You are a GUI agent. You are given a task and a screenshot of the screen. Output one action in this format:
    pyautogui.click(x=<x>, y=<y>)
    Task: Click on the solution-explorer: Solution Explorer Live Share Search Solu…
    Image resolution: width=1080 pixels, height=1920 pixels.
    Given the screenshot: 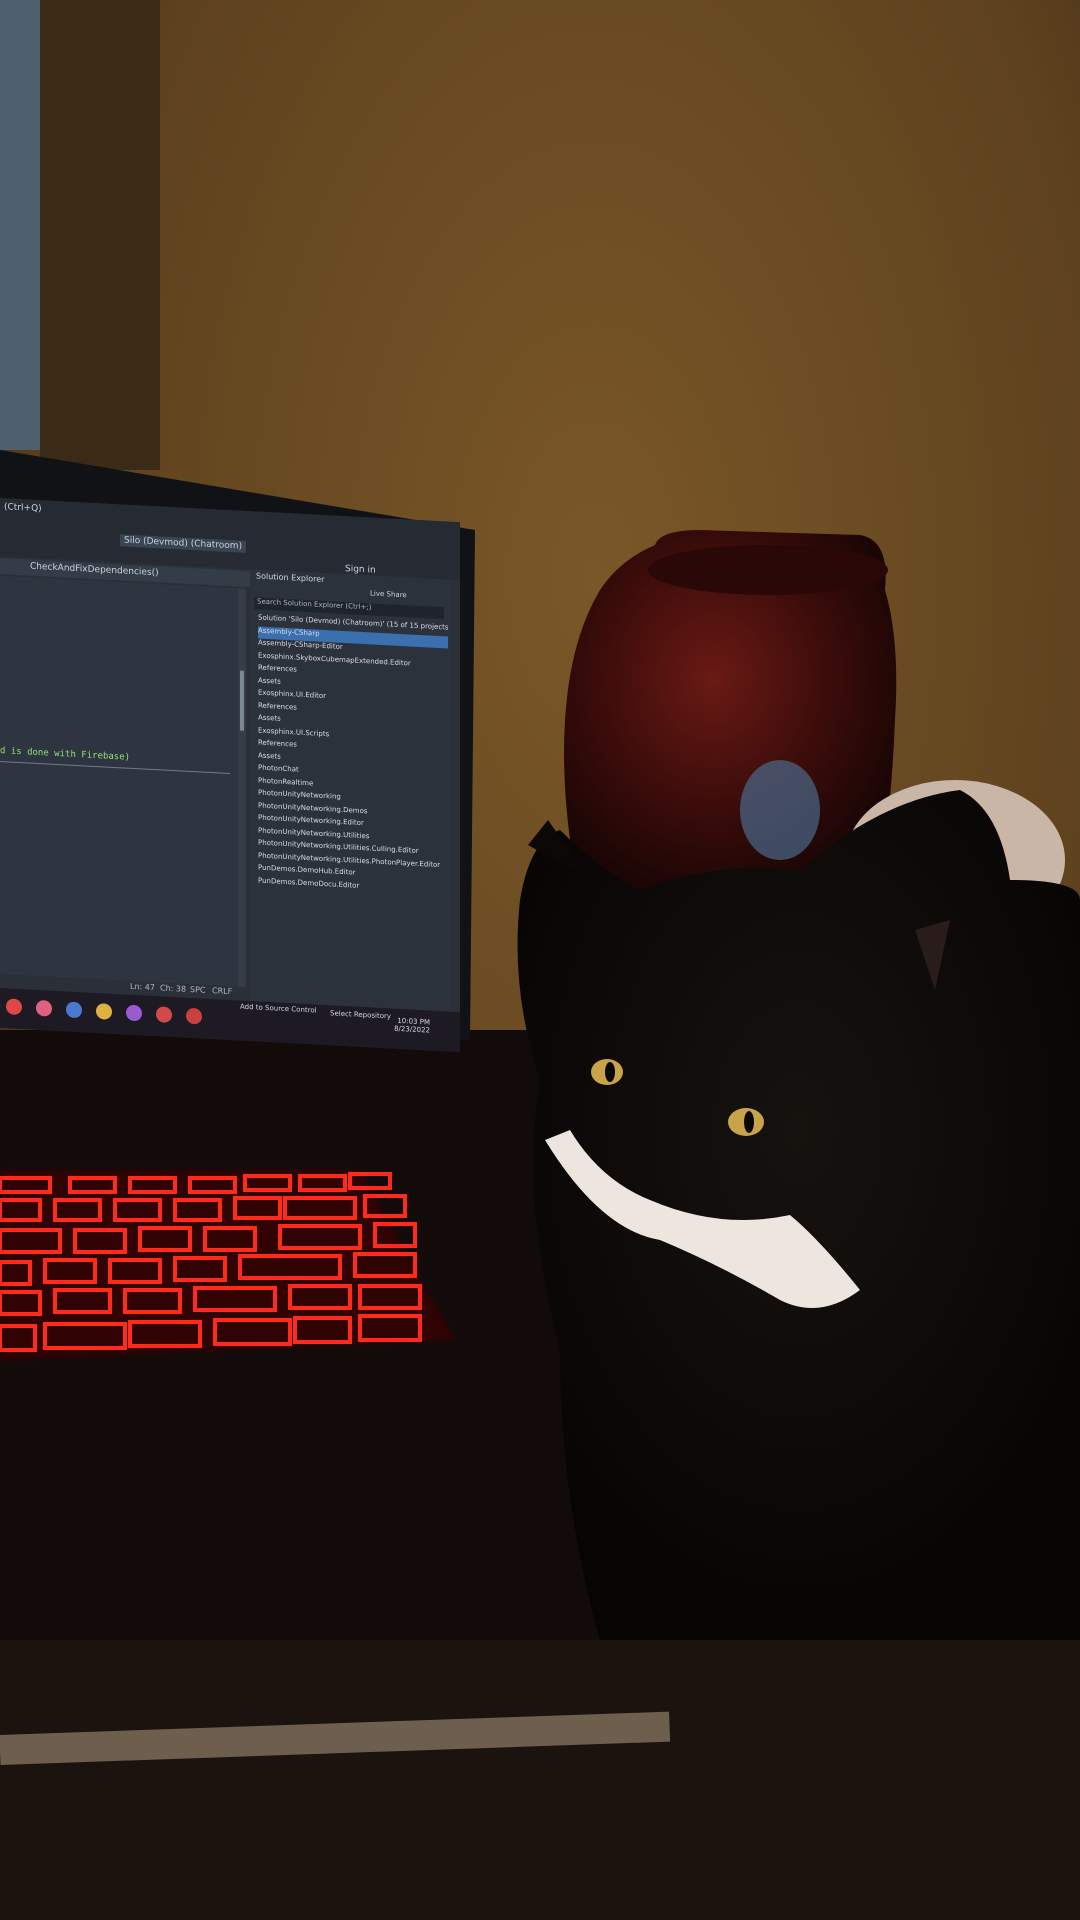 What is the action you would take?
    pyautogui.click(x=350, y=790)
    